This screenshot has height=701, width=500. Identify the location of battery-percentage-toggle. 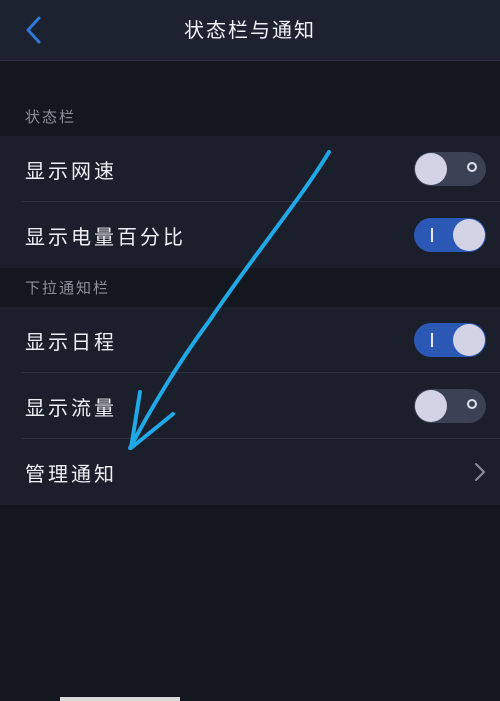
(450, 235).